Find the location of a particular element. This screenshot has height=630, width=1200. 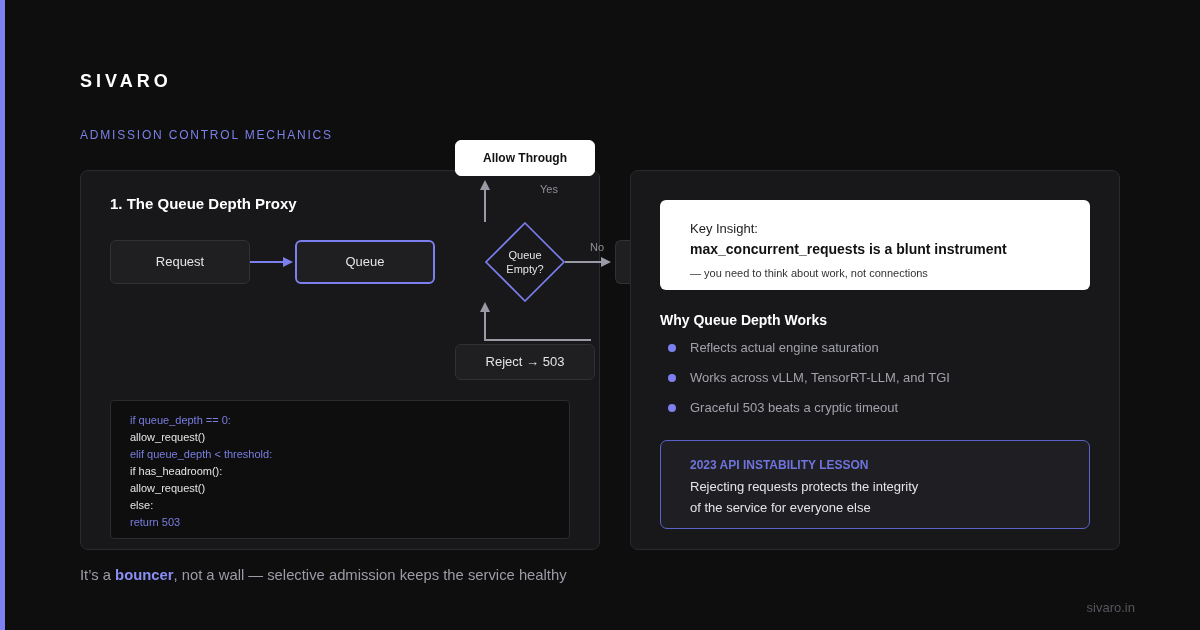

code-line: if has_headroom(): is located at coordinates (177, 471).